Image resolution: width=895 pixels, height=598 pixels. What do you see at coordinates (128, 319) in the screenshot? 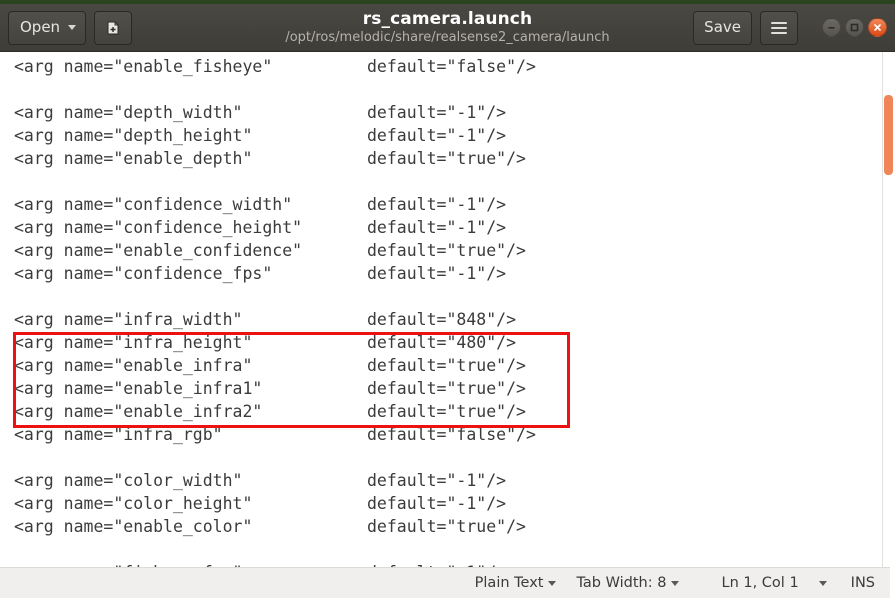
I see `code-line-name: <arg name="infra_width"` at bounding box center [128, 319].